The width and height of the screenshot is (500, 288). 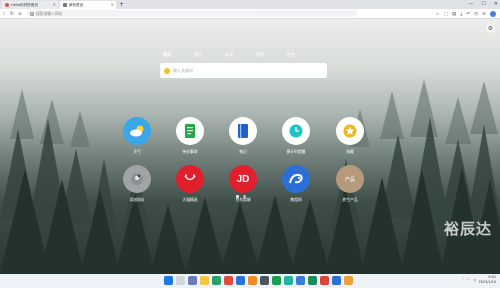 I want to click on browser-tab-2: 新标签页 ×, so click(x=88, y=5).